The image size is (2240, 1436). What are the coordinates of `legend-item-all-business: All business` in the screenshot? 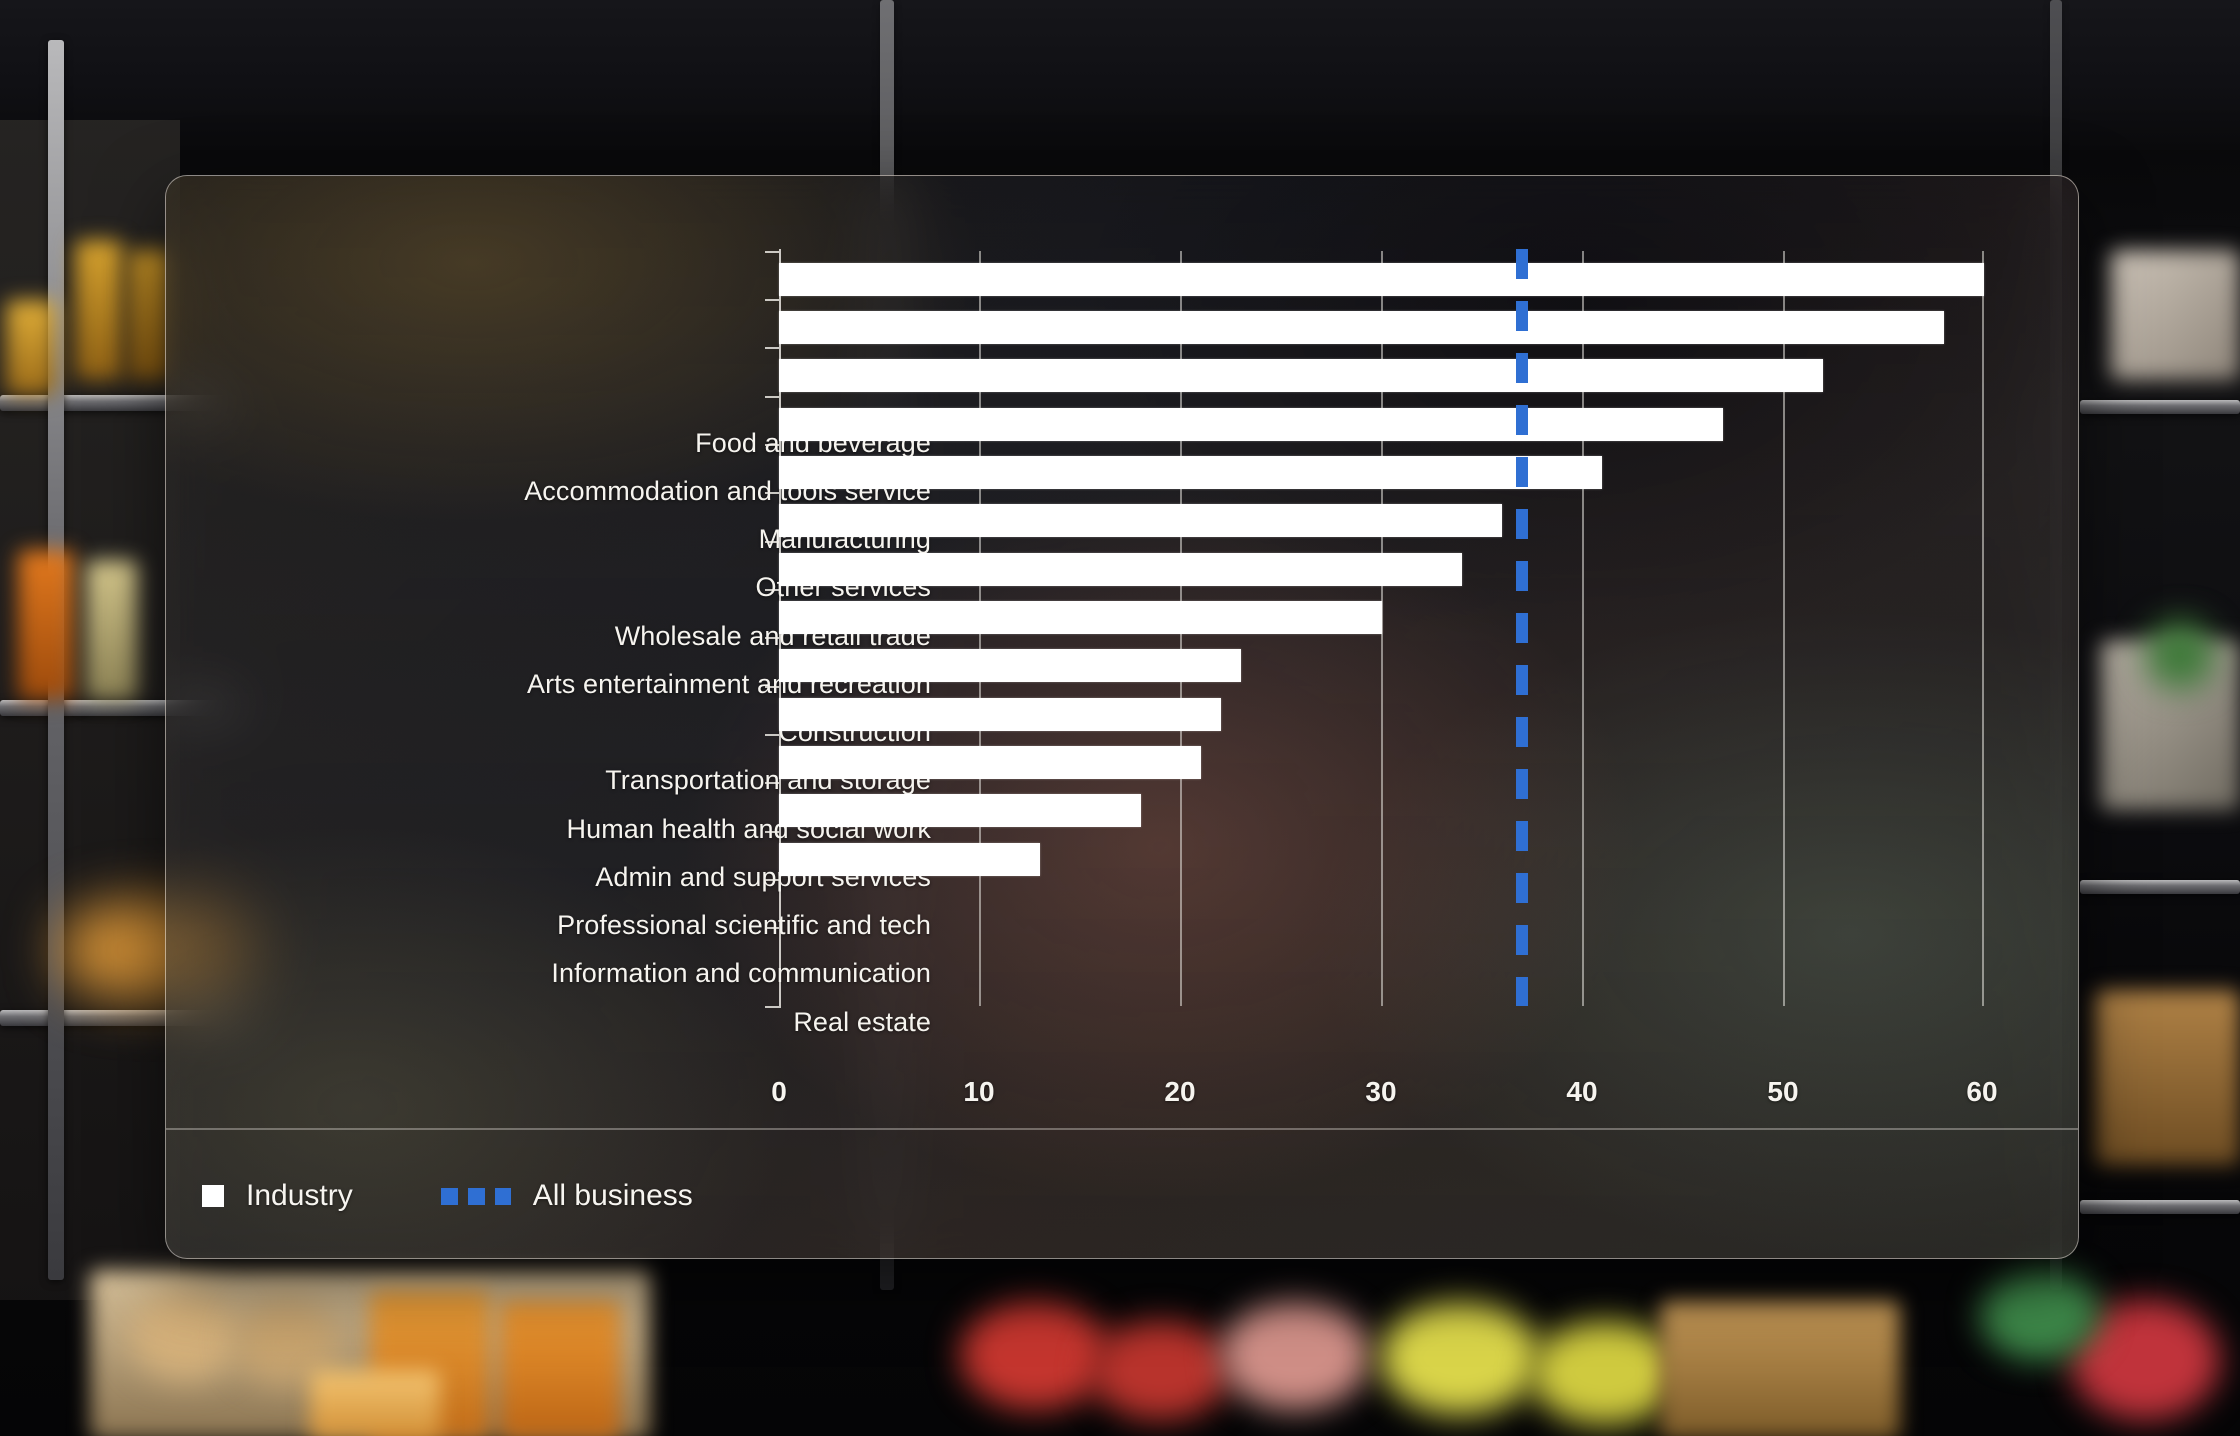 It's located at (566, 1196).